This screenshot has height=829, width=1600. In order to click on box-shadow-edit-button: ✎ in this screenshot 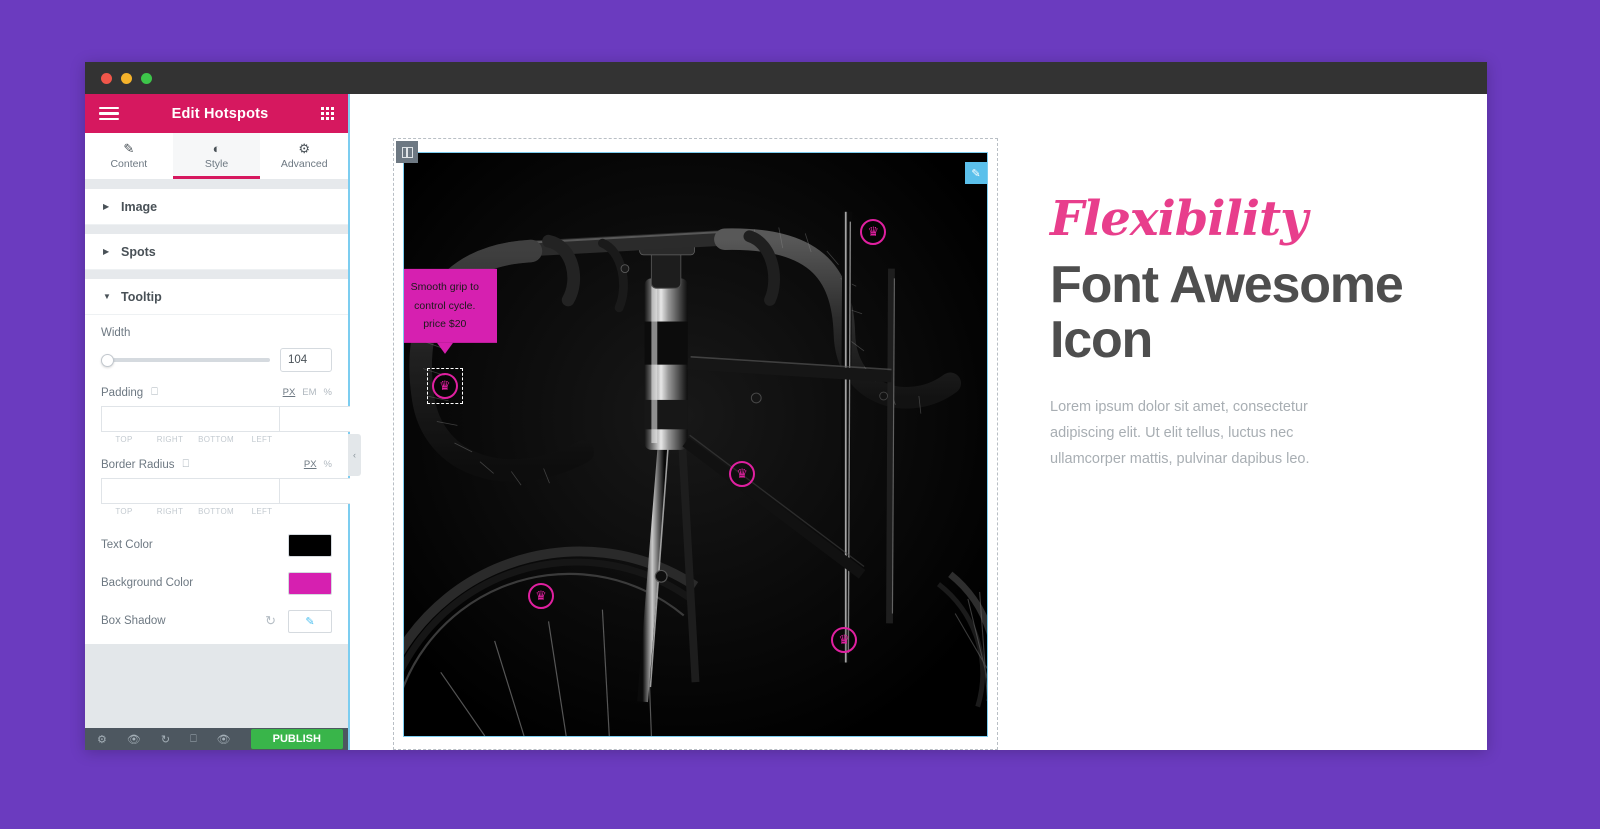, I will do `click(310, 621)`.